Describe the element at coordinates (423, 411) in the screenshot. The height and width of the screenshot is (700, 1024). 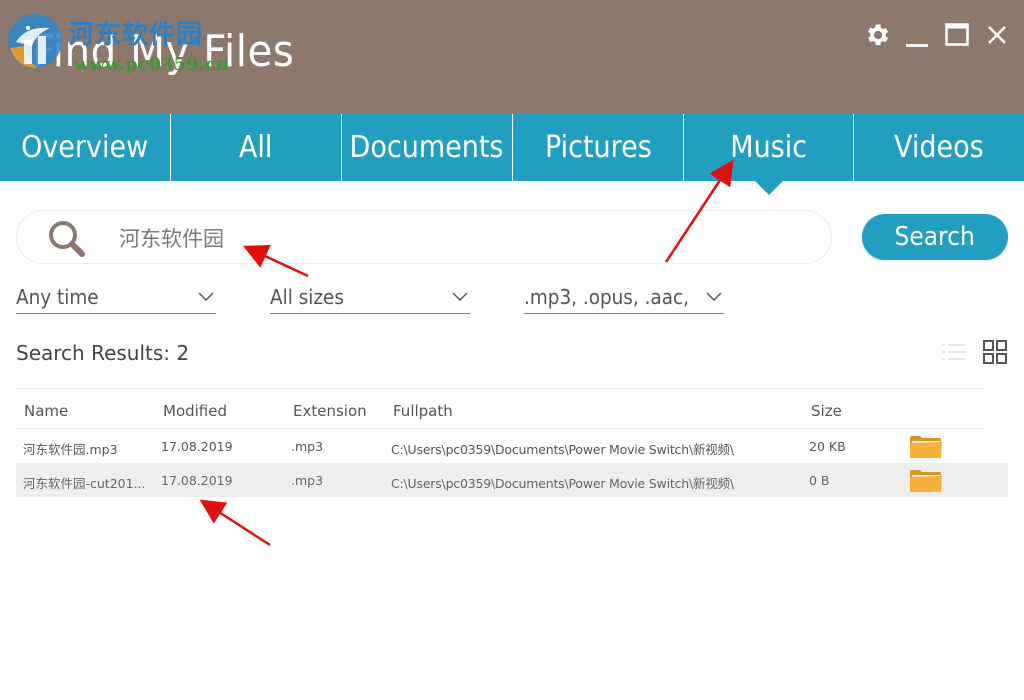
I see `column-header-fullpath: Fullpath` at that location.